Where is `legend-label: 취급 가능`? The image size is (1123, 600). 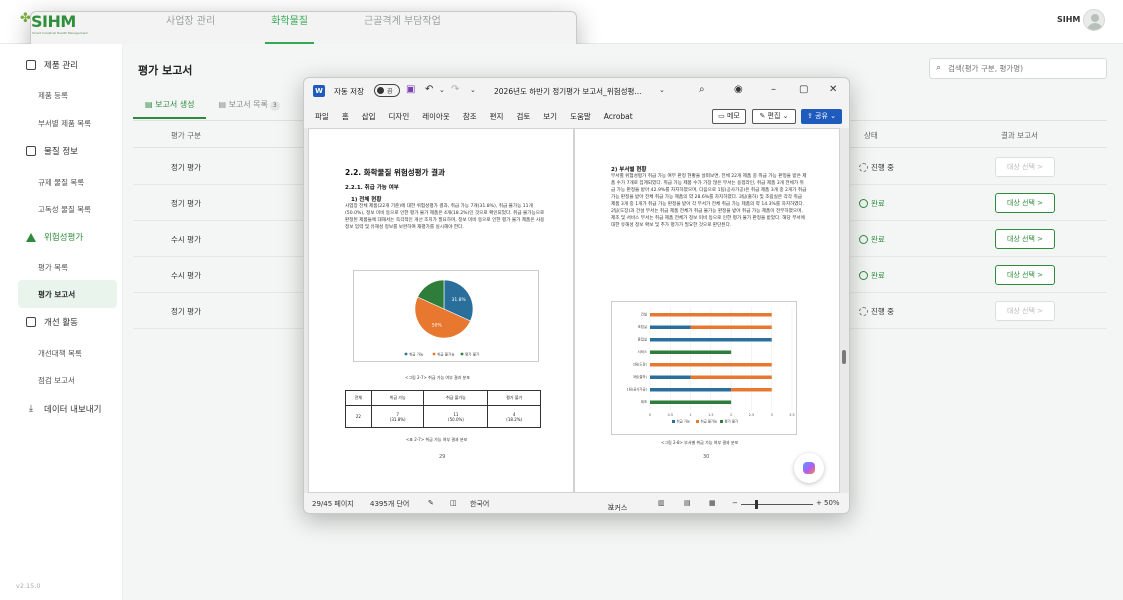 legend-label: 취급 가능 is located at coordinates (684, 421).